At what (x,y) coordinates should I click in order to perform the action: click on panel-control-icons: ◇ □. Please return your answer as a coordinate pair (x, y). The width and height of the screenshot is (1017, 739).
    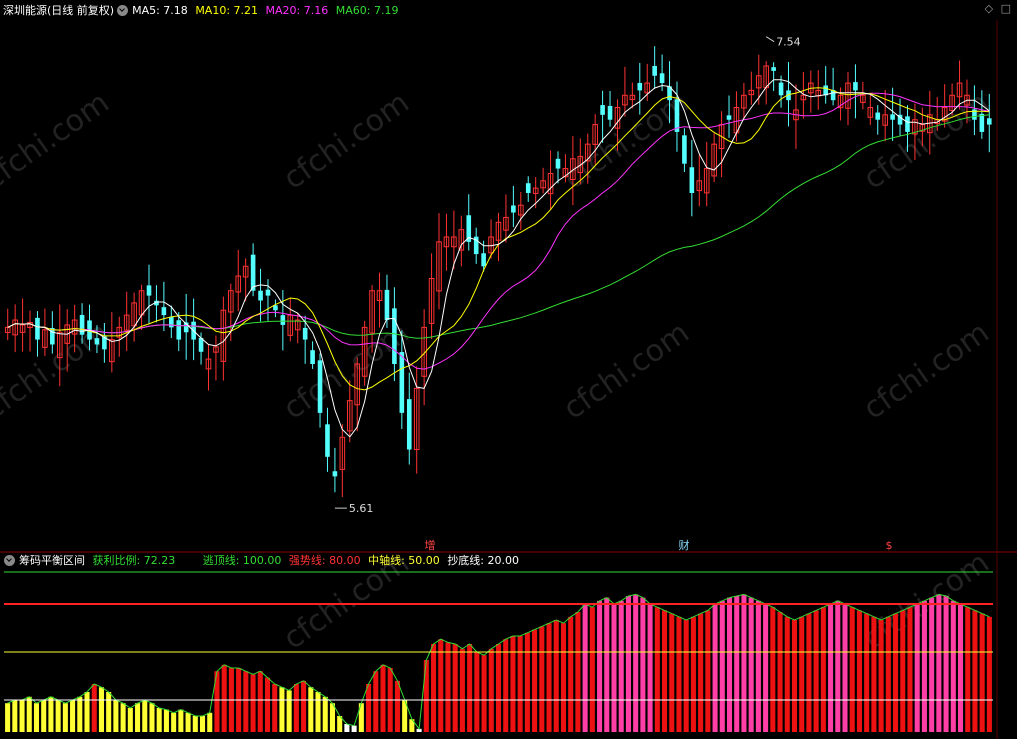
    Looking at the image, I should click on (999, 8).